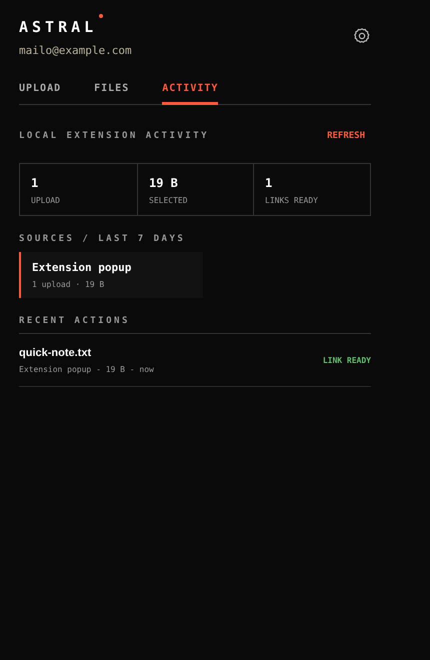 The width and height of the screenshot is (430, 660). Describe the element at coordinates (82, 267) in the screenshot. I see `source-name: Extension popup` at that location.